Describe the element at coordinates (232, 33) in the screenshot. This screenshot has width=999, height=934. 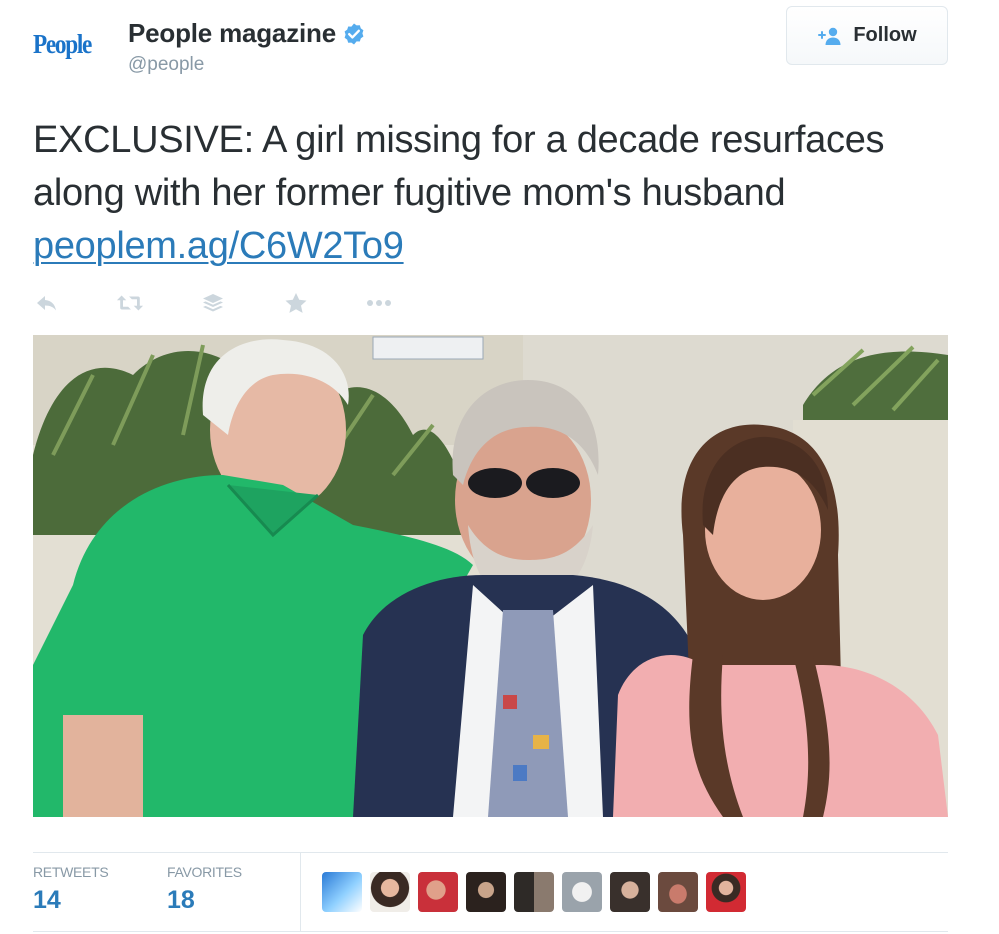
I see `author-display-name: People magazine` at that location.